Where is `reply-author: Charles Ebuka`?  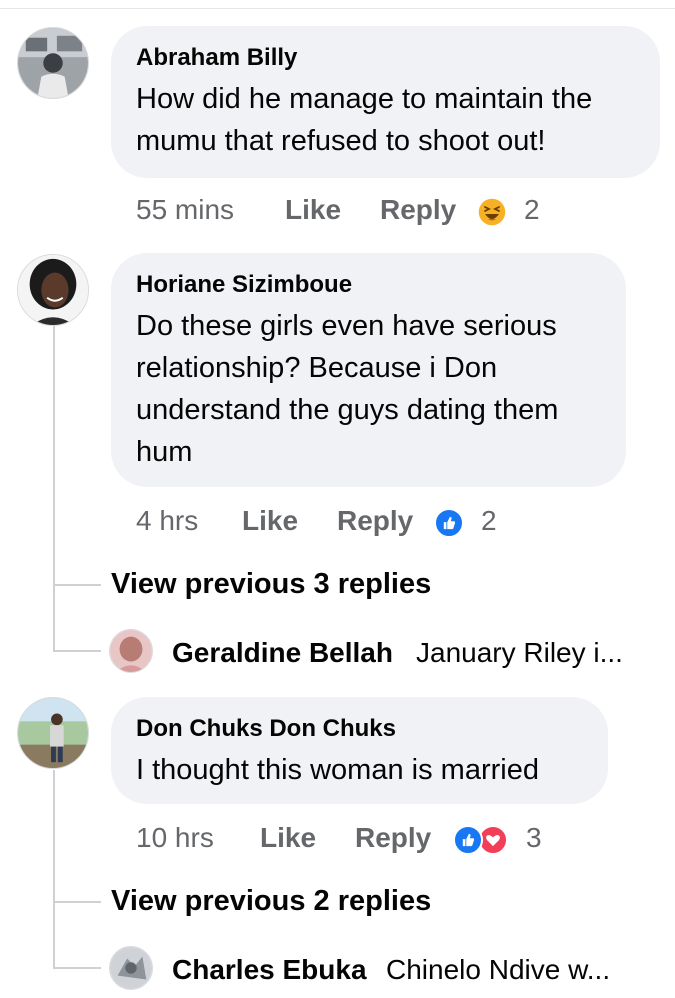
reply-author: Charles Ebuka is located at coordinates (269, 970).